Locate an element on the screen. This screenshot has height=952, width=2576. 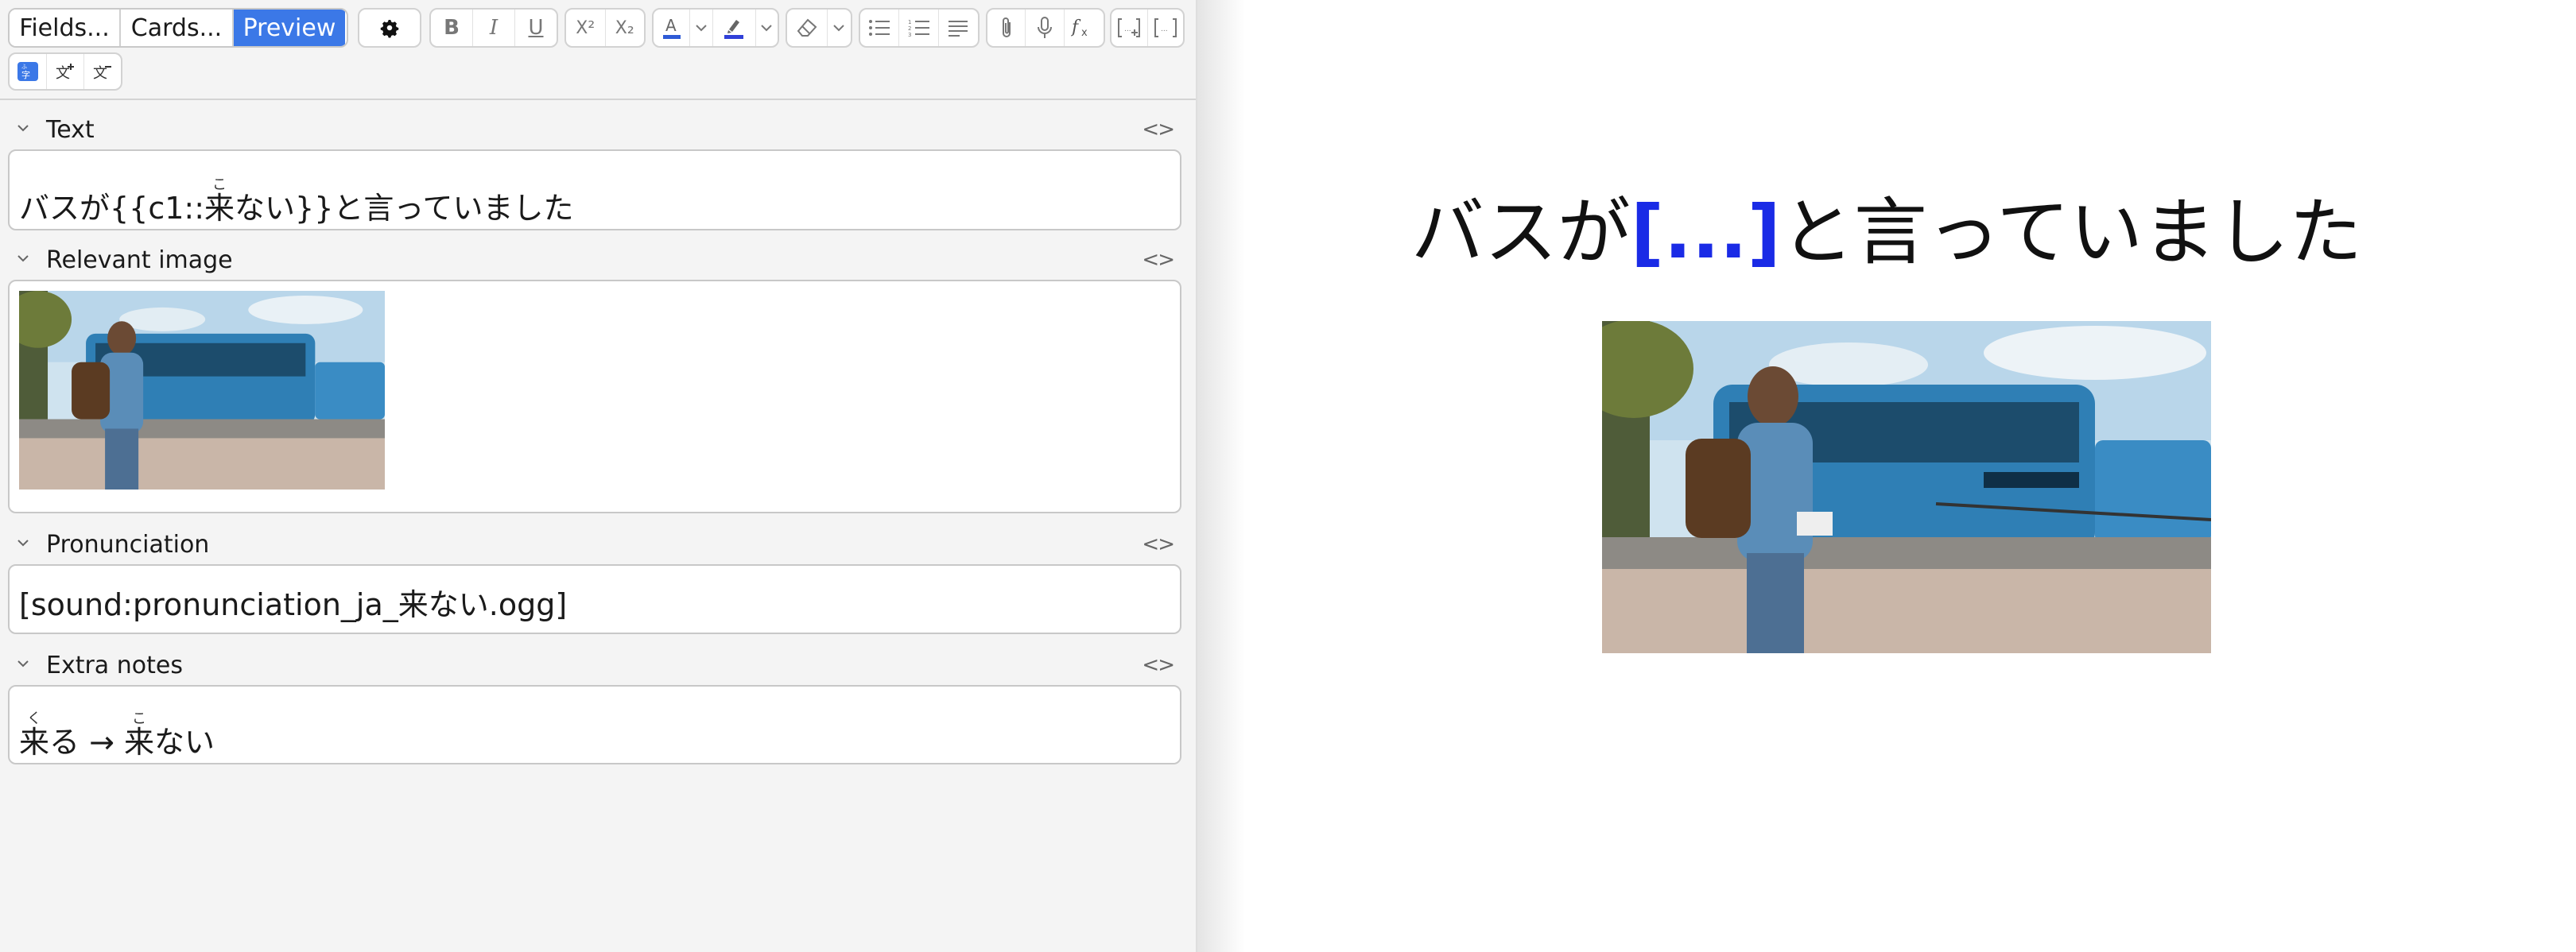
furigana-add-icon: 文 is located at coordinates (65, 71).